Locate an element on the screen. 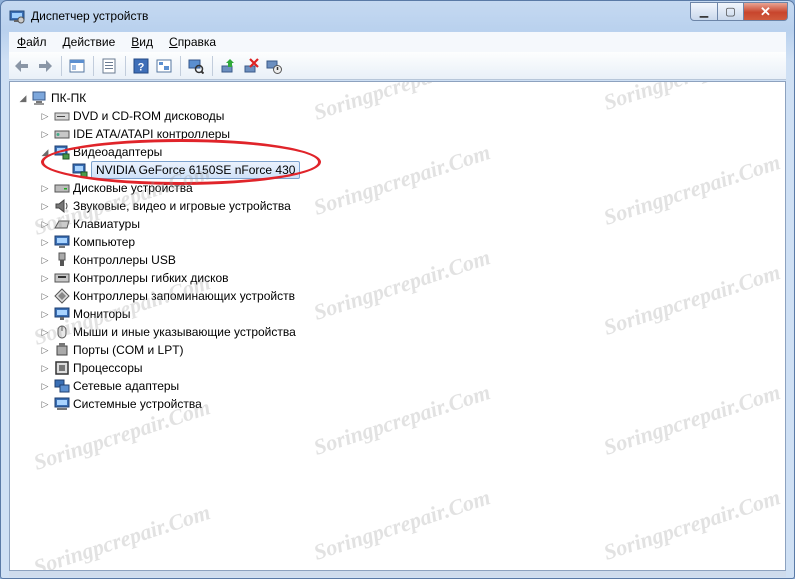 The height and width of the screenshot is (579, 795). uninstall-icon is located at coordinates (251, 64).